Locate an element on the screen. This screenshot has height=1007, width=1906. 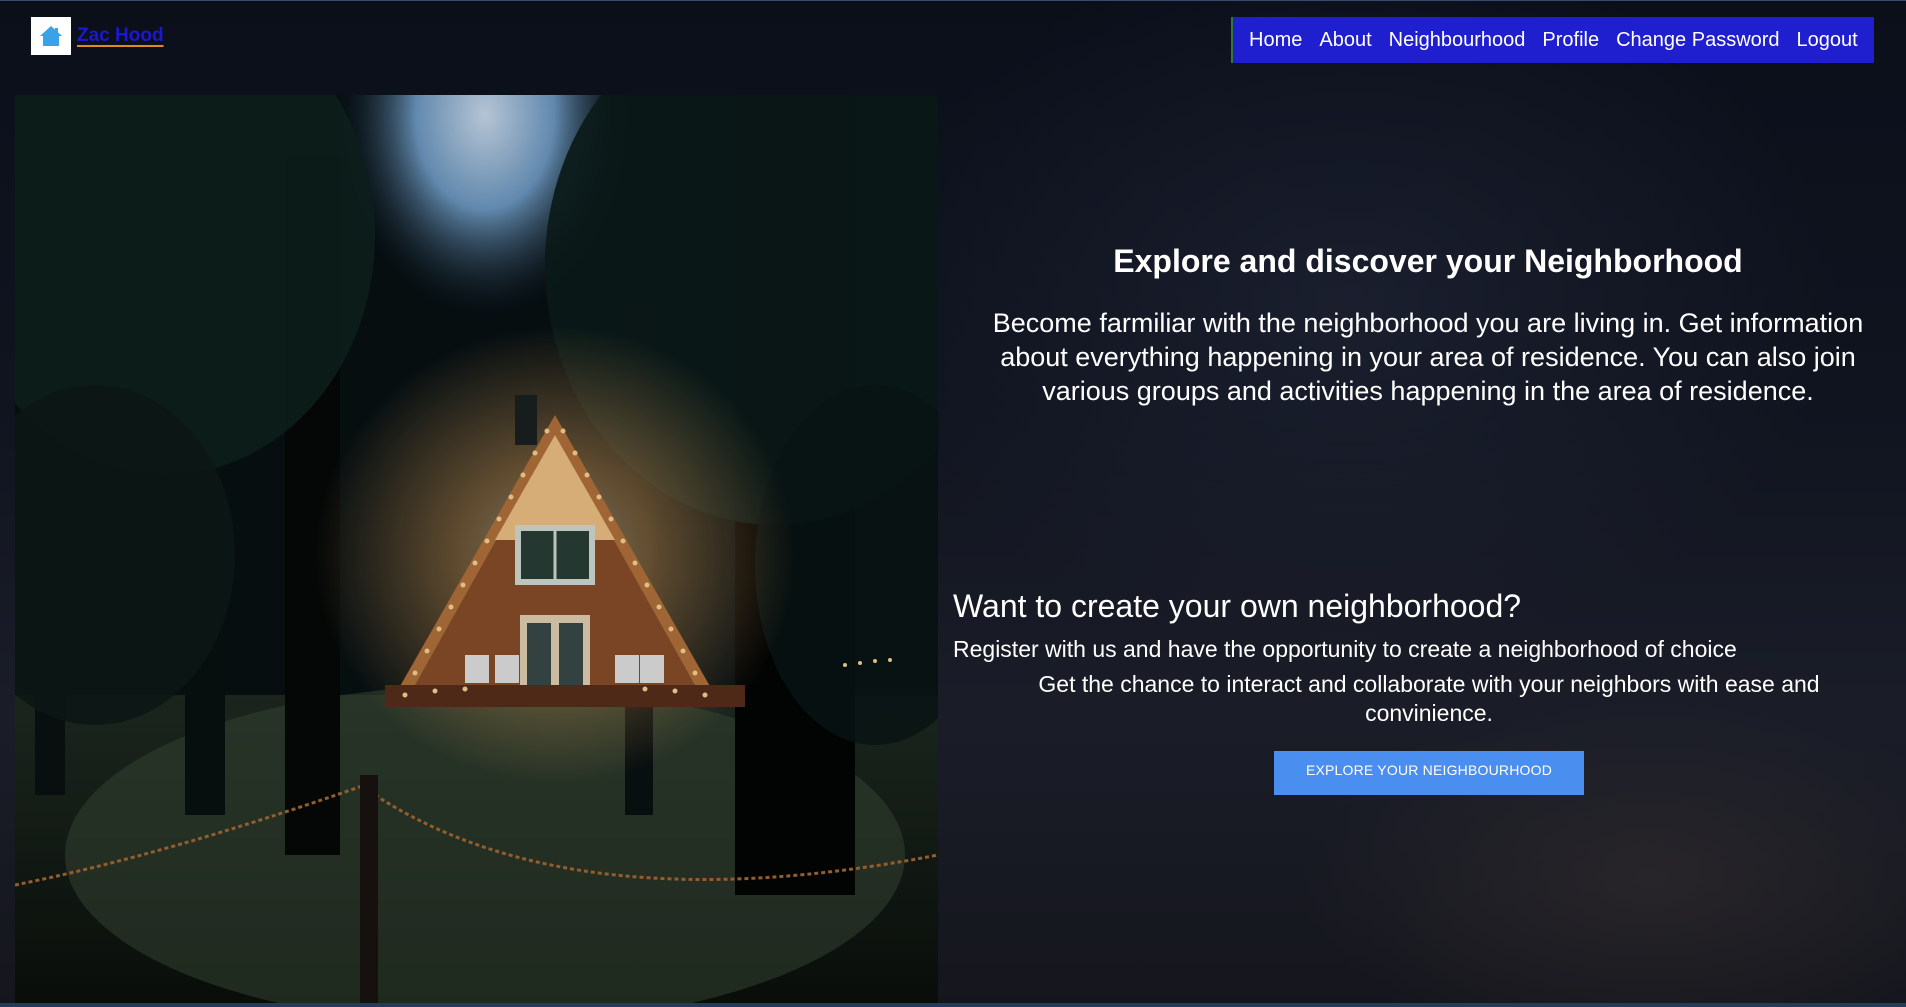
brand-name-link: Zac Hood is located at coordinates (120, 36).